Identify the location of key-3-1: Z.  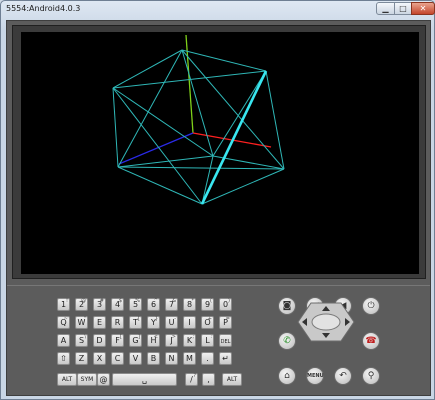
(81, 358).